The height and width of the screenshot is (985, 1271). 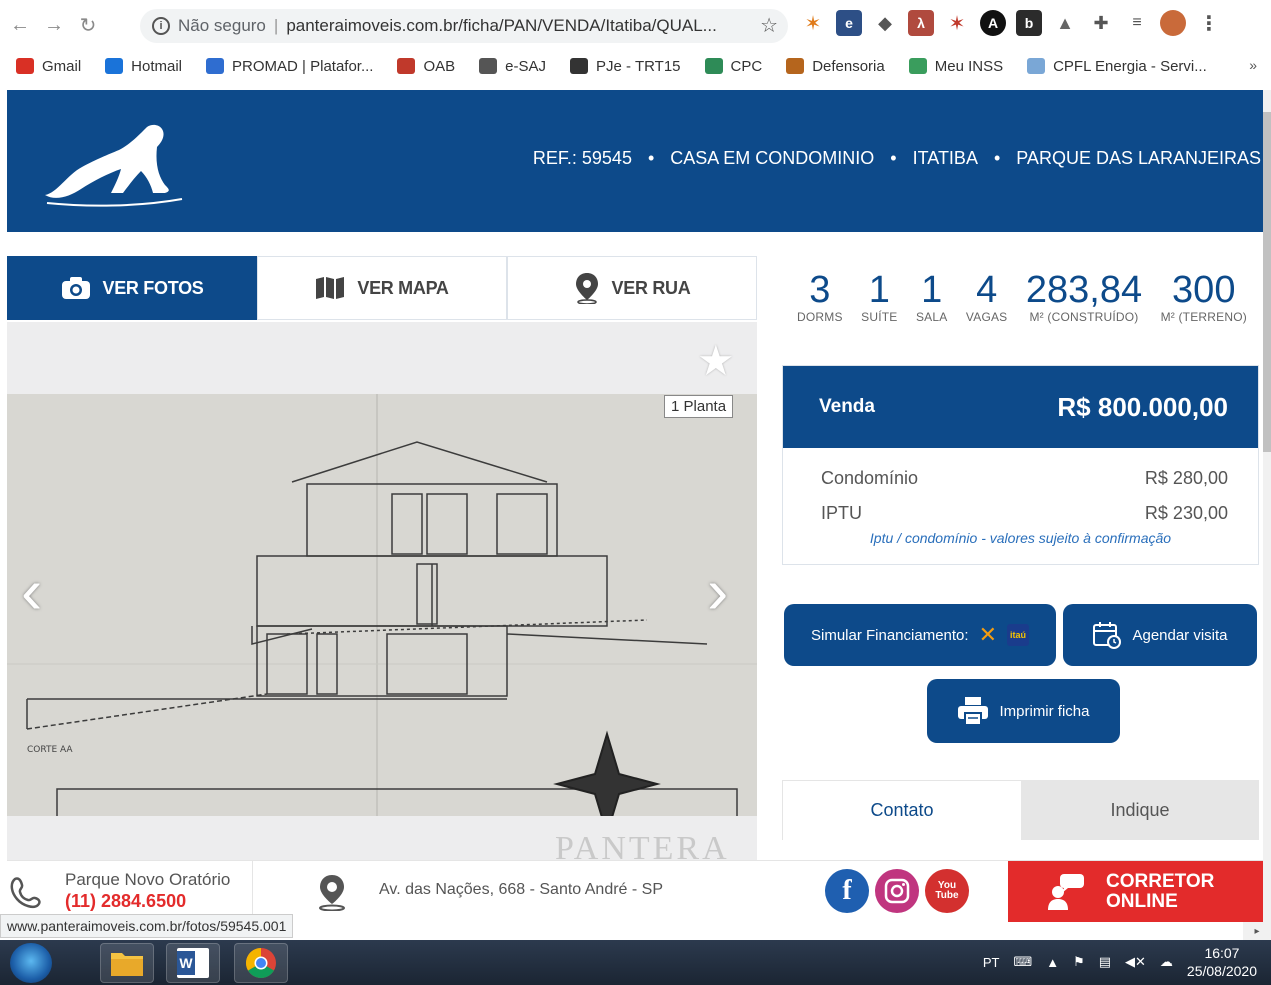 I want to click on stat-item: 1 SALA, so click(x=932, y=300).